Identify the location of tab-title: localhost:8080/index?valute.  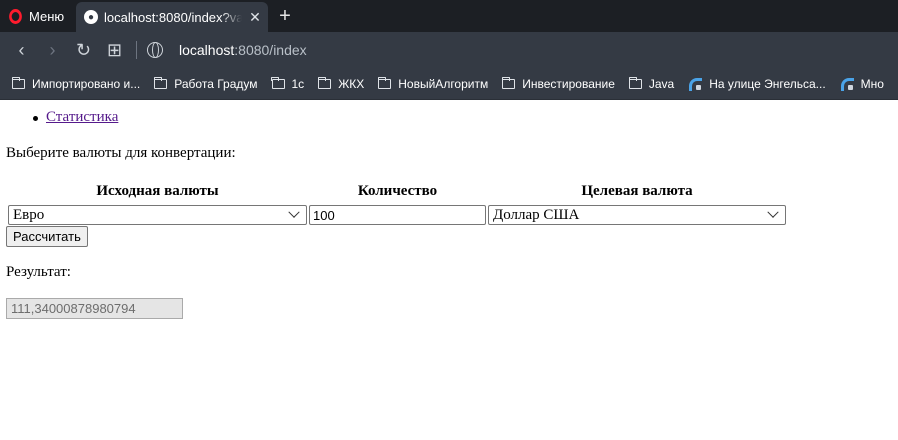
(173, 17).